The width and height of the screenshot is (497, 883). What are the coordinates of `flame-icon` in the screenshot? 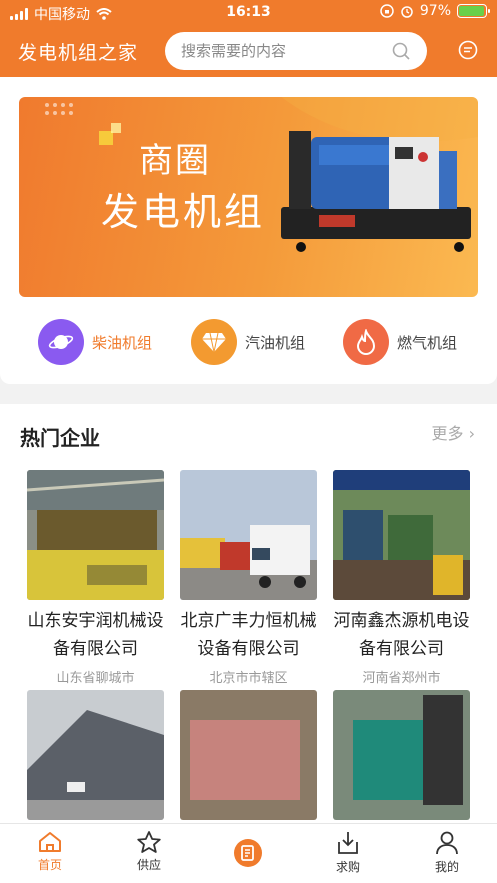 It's located at (366, 342).